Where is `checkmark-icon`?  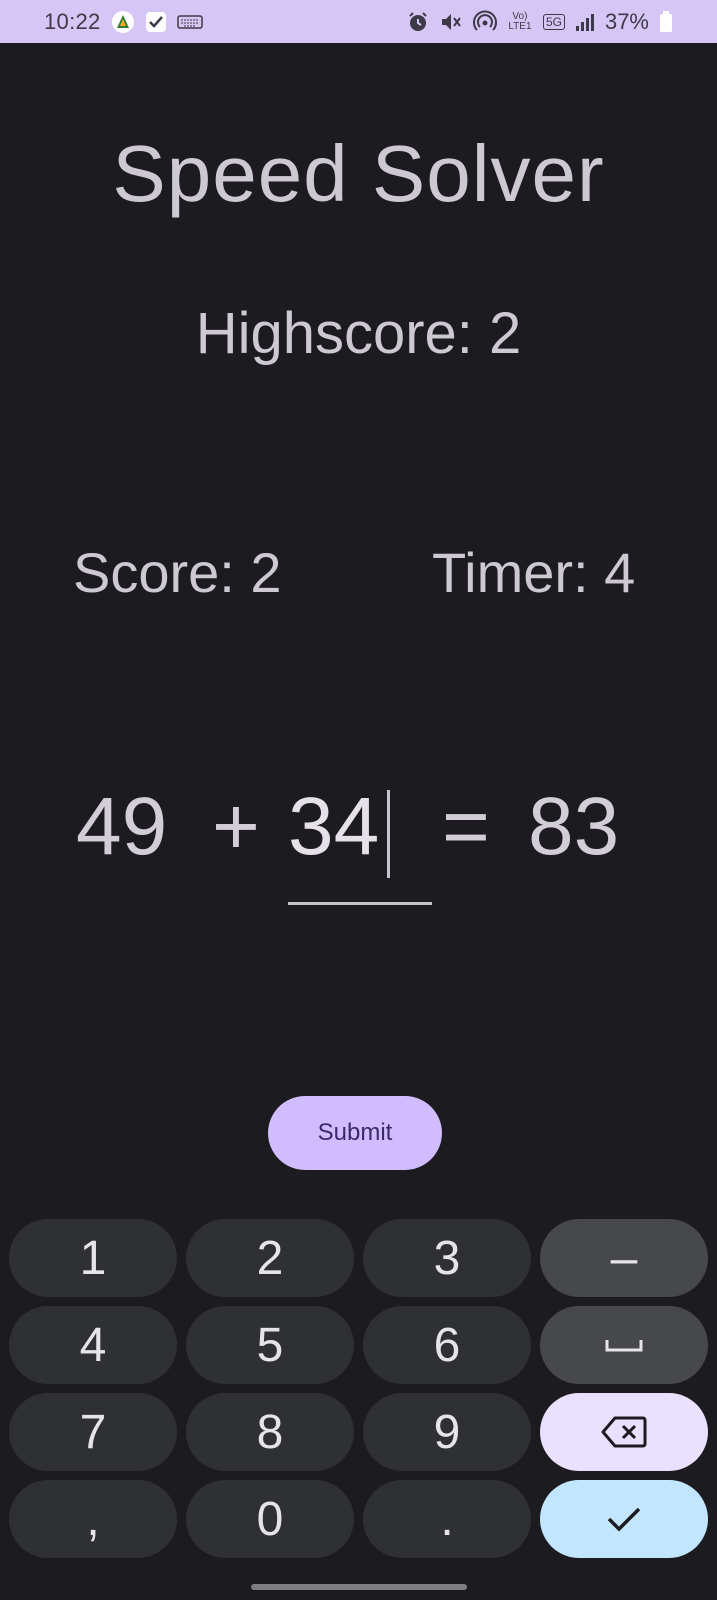 checkmark-icon is located at coordinates (624, 1519).